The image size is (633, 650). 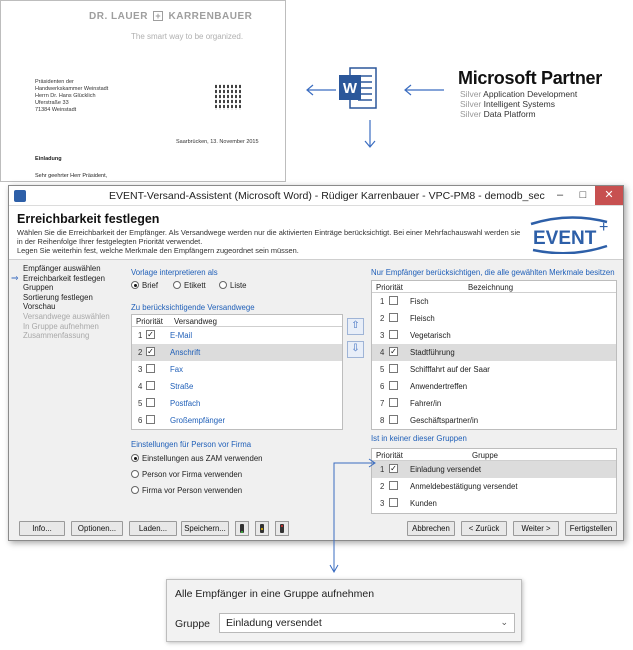 What do you see at coordinates (494, 420) in the screenshot?
I see `feature-row: 8 Geschäftspartner/in` at bounding box center [494, 420].